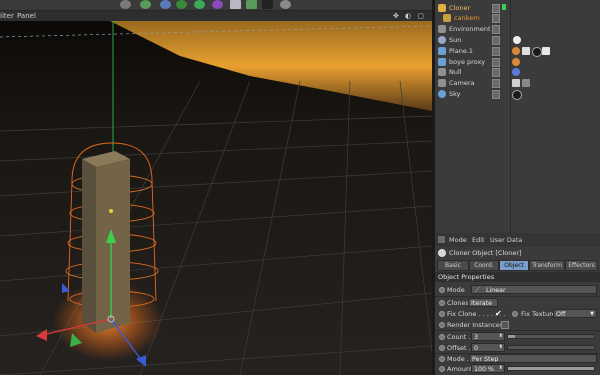 Image resolution: width=600 pixels, height=375 pixels. I want to click on visibility-flag-sun, so click(496, 40).